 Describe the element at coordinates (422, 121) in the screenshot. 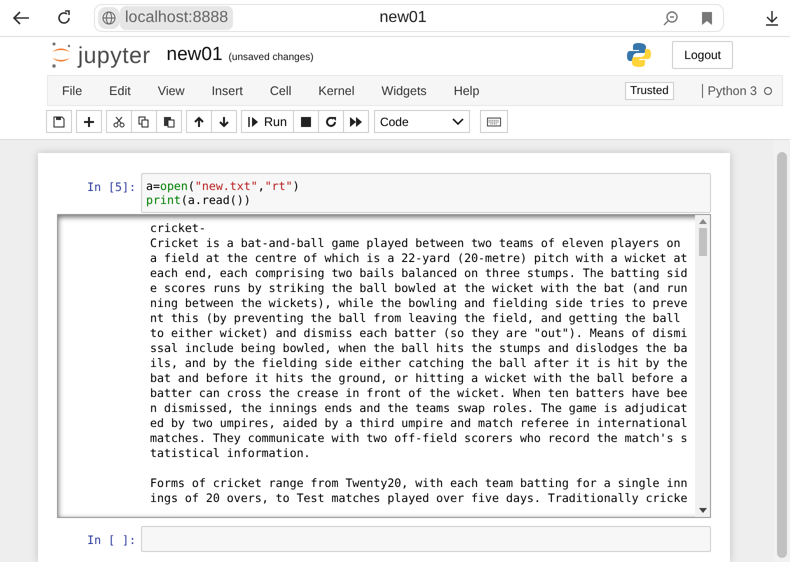

I see `cell-type-dropdown: Code` at that location.